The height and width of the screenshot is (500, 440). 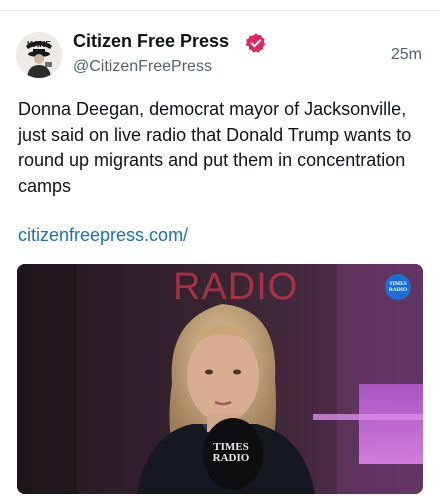 I want to click on microphone-label: TIMES RADIO, so click(x=231, y=453).